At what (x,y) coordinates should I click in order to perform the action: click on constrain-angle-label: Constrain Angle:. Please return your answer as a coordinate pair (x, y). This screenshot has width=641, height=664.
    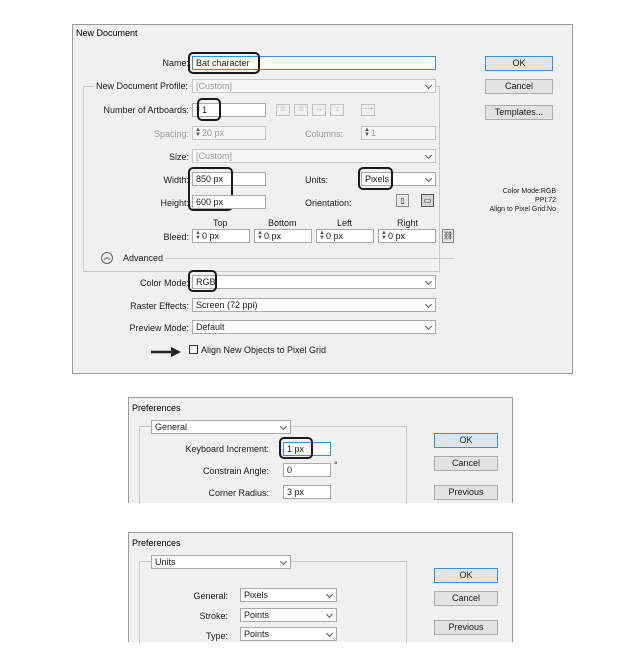
    Looking at the image, I should click on (235, 471).